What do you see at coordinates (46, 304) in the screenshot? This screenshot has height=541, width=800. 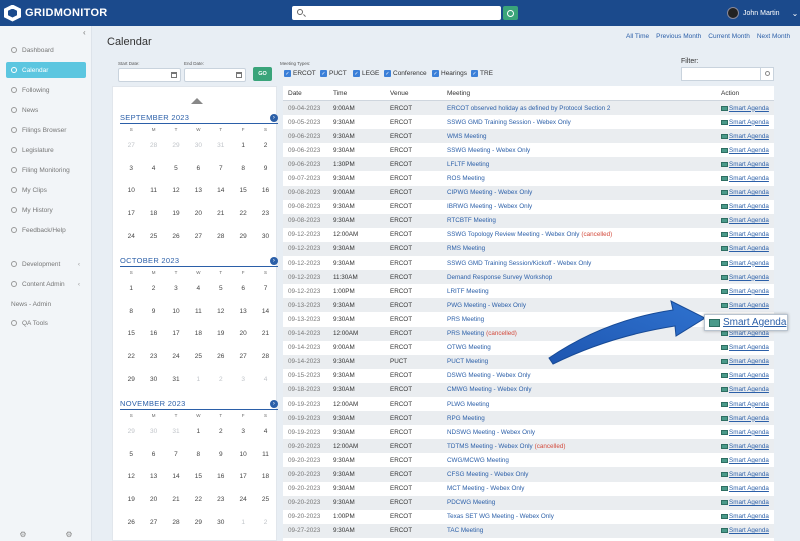 I see `sidebar-item-news-admin: News - Admin` at bounding box center [46, 304].